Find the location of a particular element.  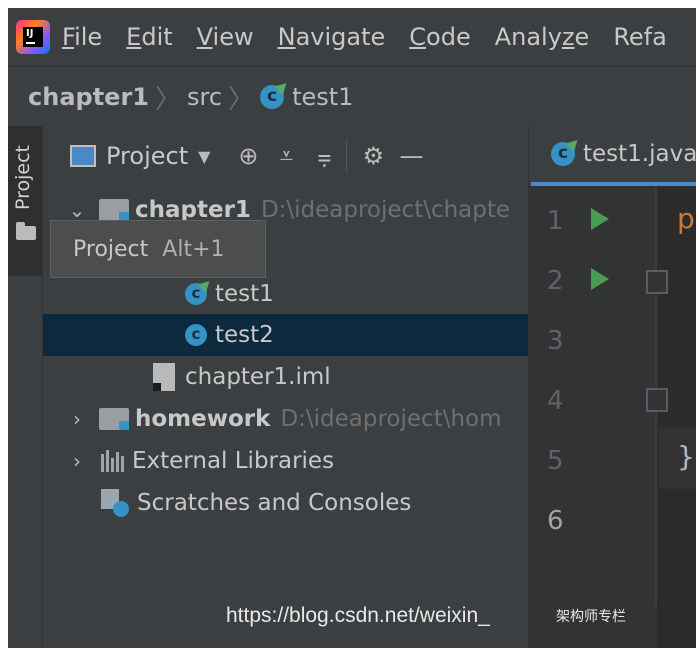

iml-file-icon is located at coordinates (164, 377).